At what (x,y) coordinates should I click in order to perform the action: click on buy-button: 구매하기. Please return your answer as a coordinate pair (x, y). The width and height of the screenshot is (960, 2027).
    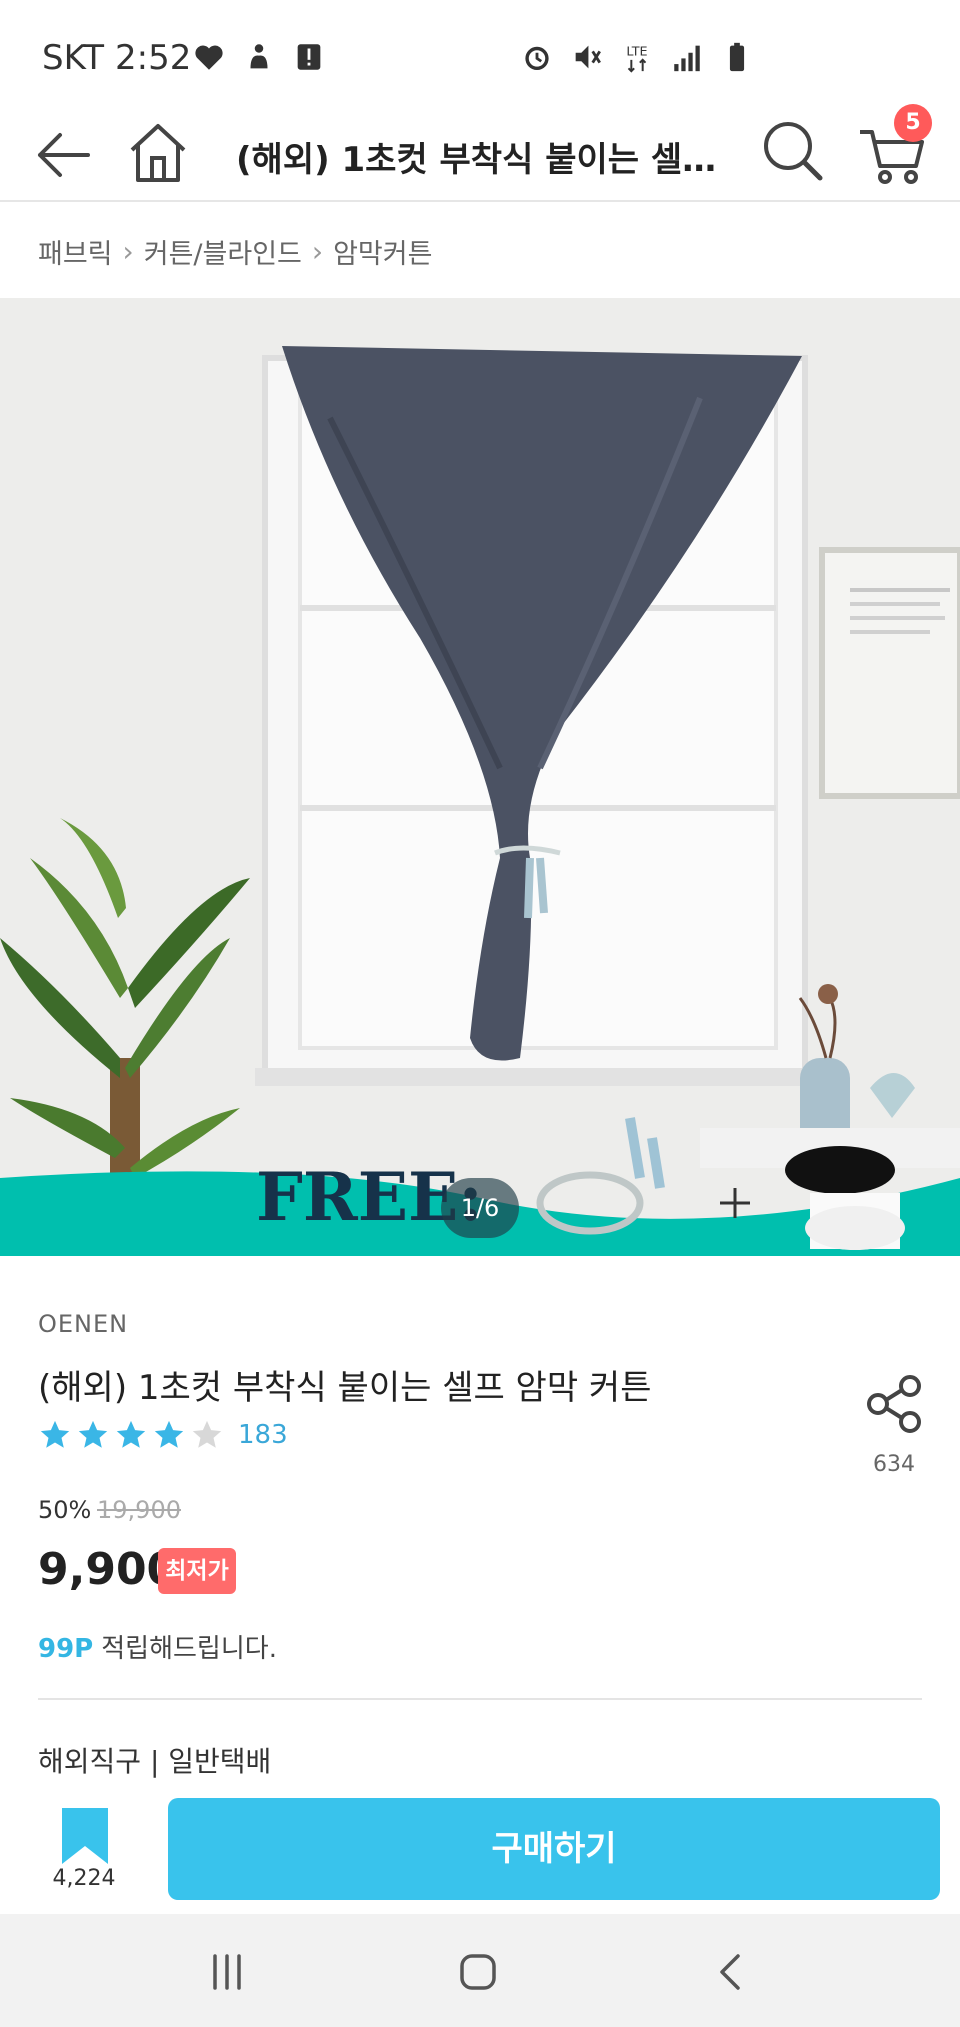
    Looking at the image, I should click on (554, 1849).